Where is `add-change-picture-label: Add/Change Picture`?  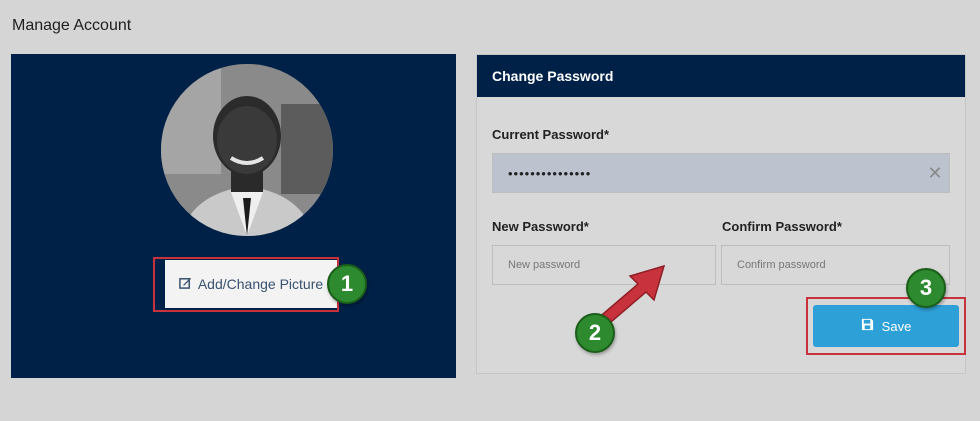 add-change-picture-label: Add/Change Picture is located at coordinates (260, 284).